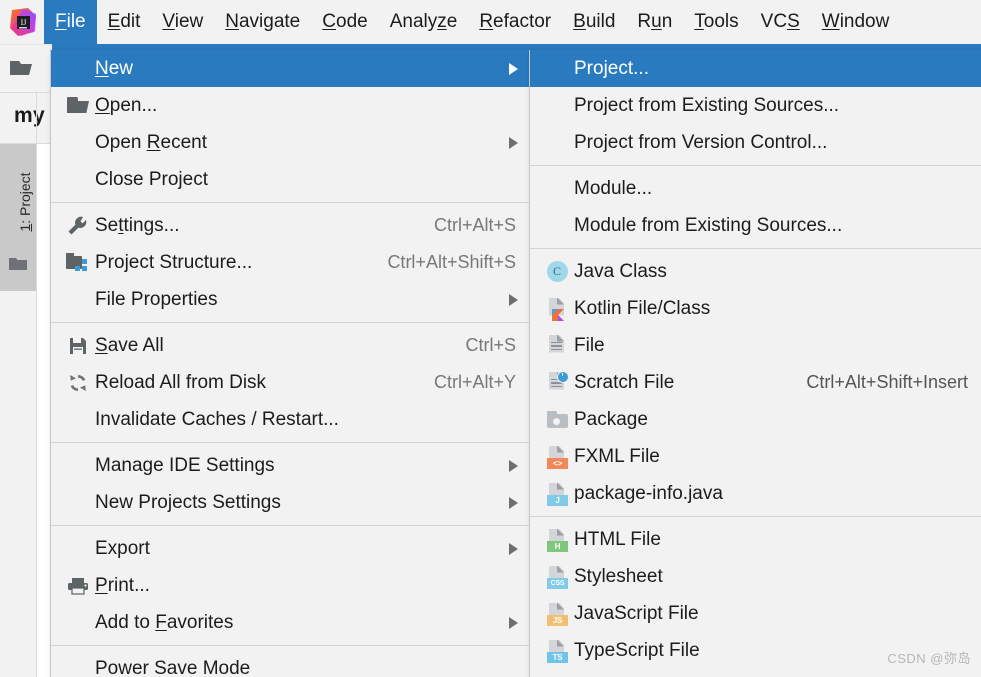  I want to click on menu-item-save-all: Save All Ctrl+S, so click(290, 345).